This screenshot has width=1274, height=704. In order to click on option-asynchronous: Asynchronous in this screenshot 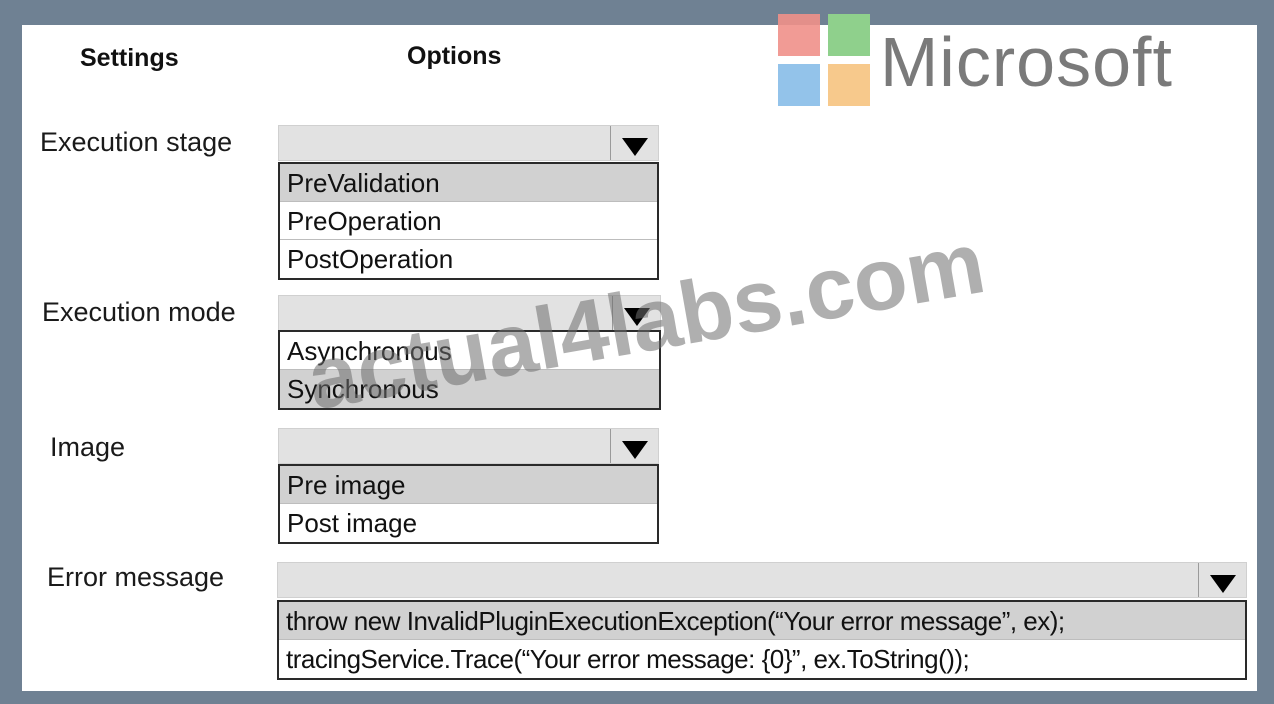, I will do `click(469, 351)`.